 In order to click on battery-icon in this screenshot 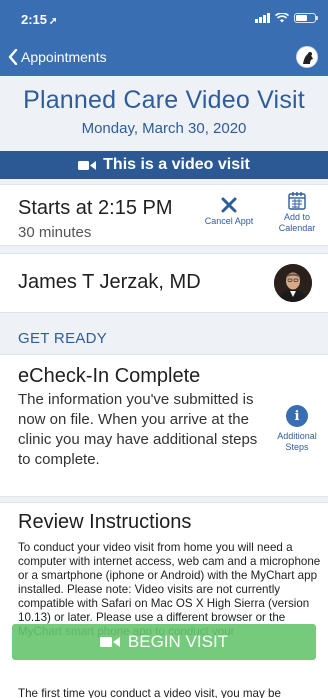, I will do `click(306, 18)`.